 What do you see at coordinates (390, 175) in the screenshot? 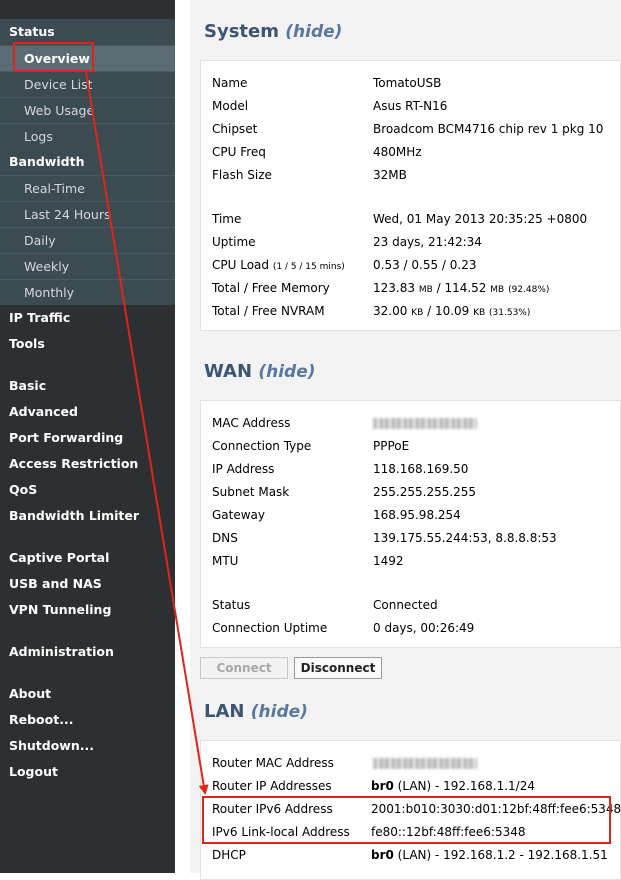
I see `flash-size-value: 32MB` at bounding box center [390, 175].